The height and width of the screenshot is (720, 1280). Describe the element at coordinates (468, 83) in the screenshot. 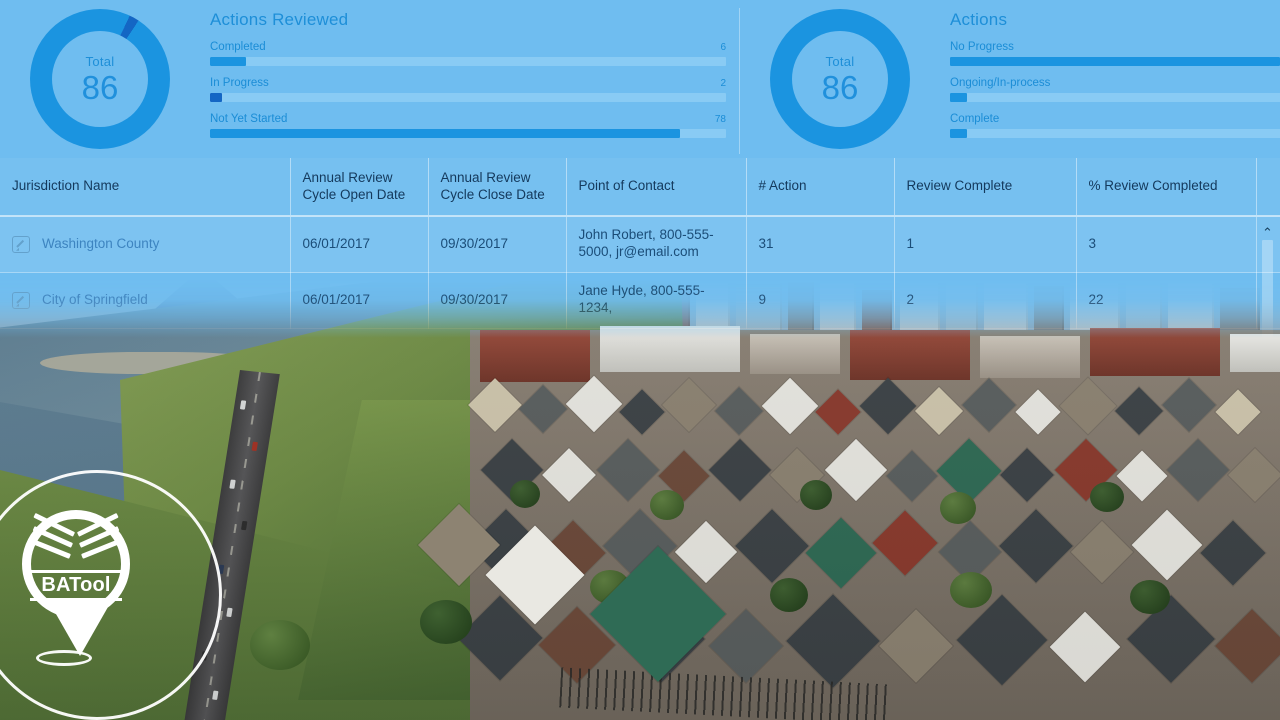

I see `bar-head: In Progress 2` at that location.